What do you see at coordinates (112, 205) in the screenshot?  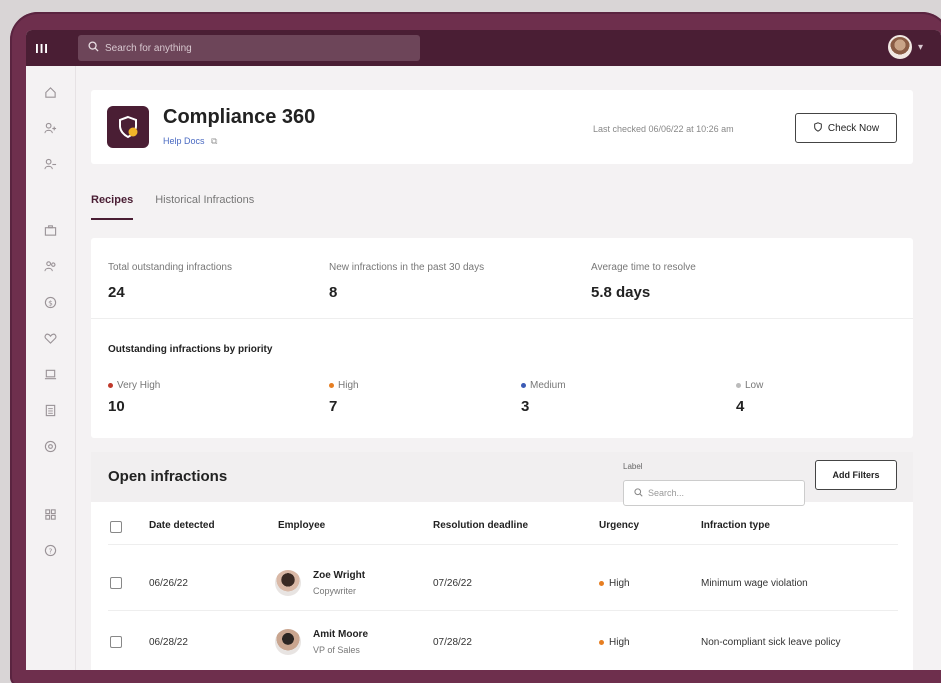 I see `tab-recipes: Recipes` at bounding box center [112, 205].